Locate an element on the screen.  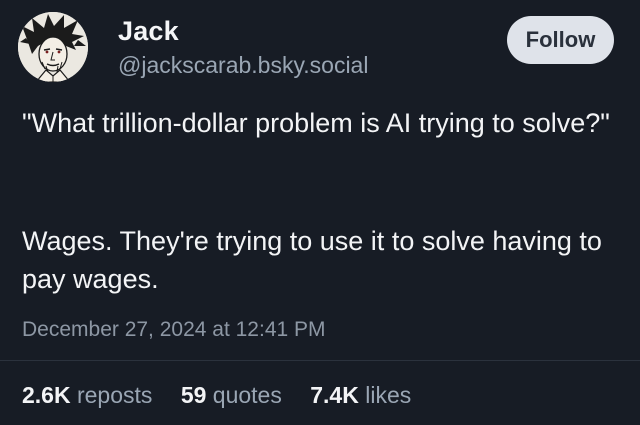
quotes-stat: 59 quotes is located at coordinates (231, 395).